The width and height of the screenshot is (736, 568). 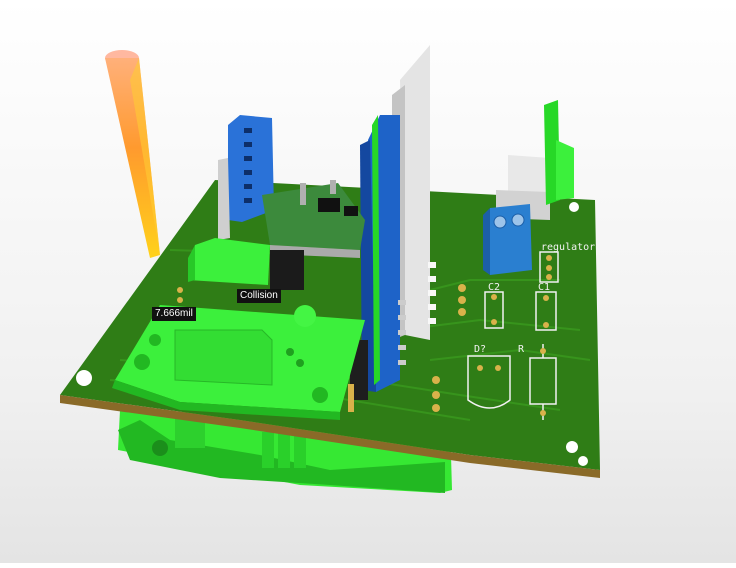 What do you see at coordinates (259, 296) in the screenshot?
I see `collision-marker-label: Collision` at bounding box center [259, 296].